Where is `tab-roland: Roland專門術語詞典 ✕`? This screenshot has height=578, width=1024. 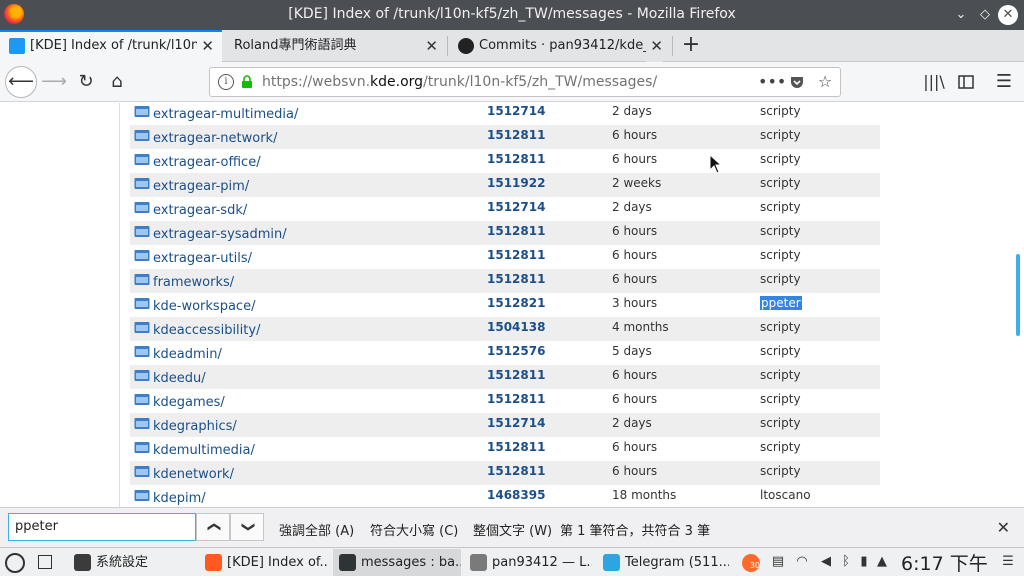
tab-roland: Roland專門術語詞典 ✕ is located at coordinates (335, 46).